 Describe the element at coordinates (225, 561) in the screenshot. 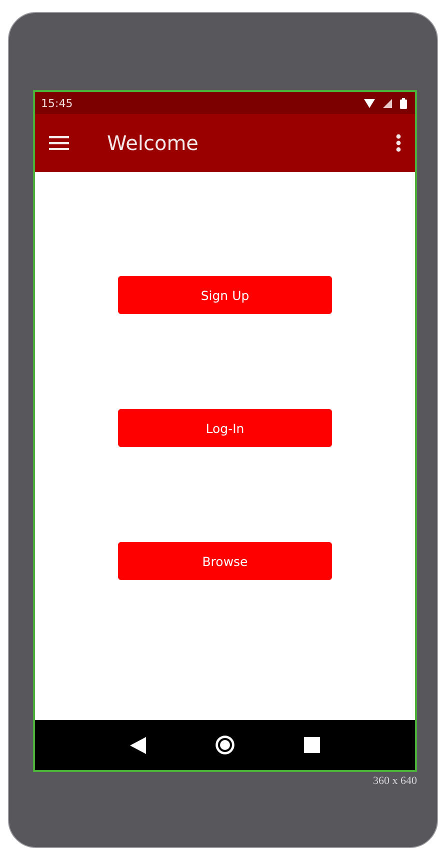

I see `action-button: Browse` at that location.